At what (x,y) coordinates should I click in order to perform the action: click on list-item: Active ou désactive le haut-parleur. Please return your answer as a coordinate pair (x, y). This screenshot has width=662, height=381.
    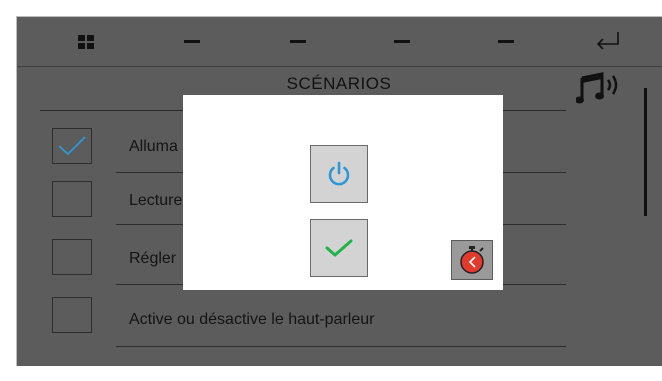
    Looking at the image, I should click on (296, 323).